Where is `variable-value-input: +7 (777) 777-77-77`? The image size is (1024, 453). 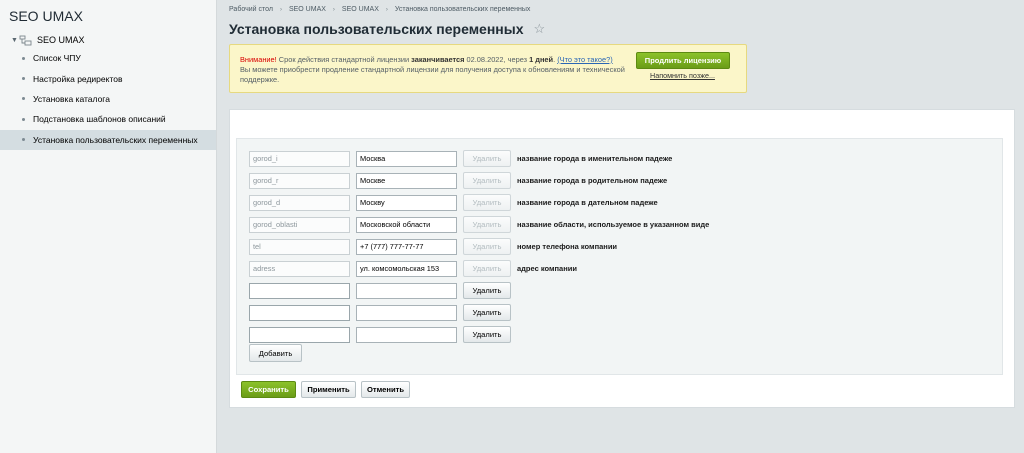
variable-value-input: +7 (777) 777-77-77 is located at coordinates (406, 246).